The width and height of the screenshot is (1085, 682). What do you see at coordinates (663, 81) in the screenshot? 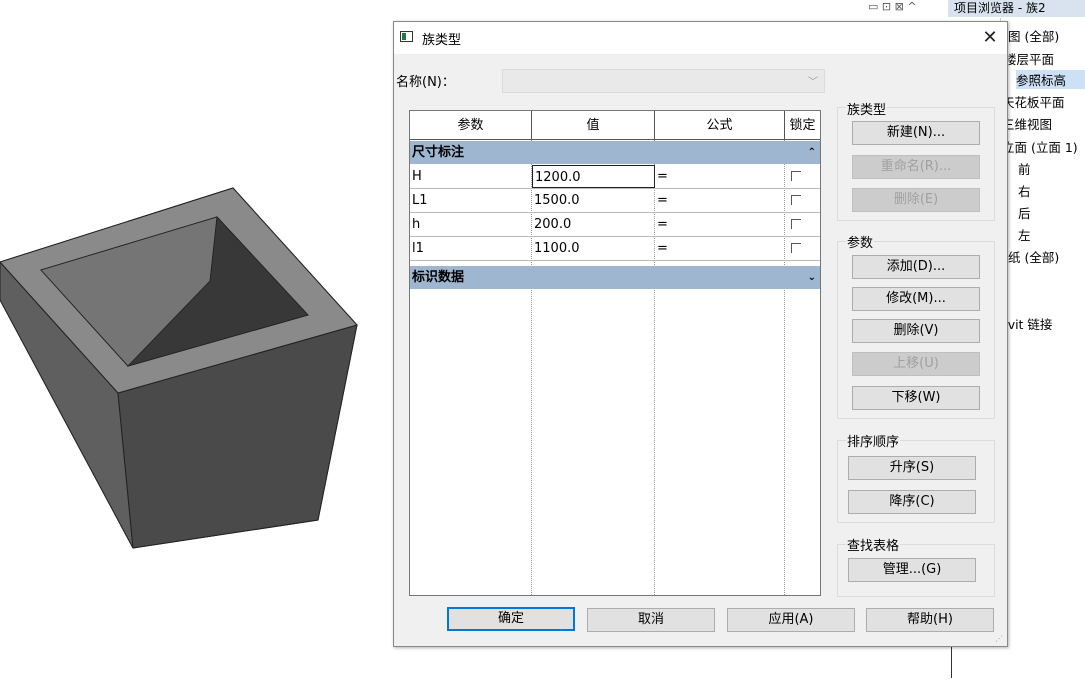
I see `name-dropdown: ﹀` at bounding box center [663, 81].